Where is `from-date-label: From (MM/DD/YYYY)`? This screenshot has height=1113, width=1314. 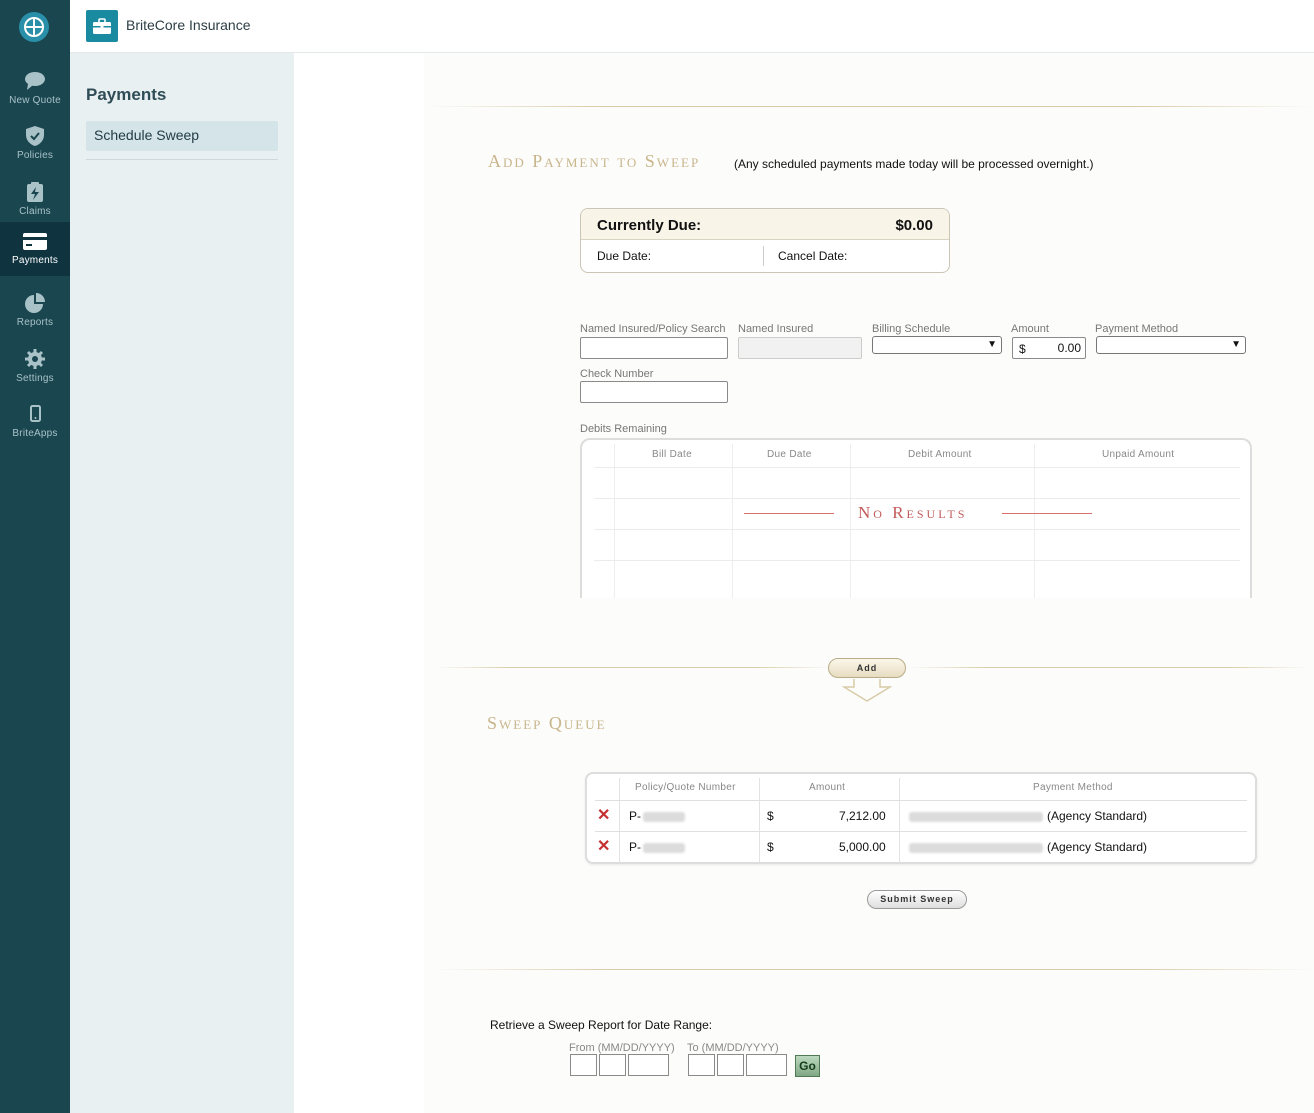
from-date-label: From (MM/DD/YYYY) is located at coordinates (622, 1048).